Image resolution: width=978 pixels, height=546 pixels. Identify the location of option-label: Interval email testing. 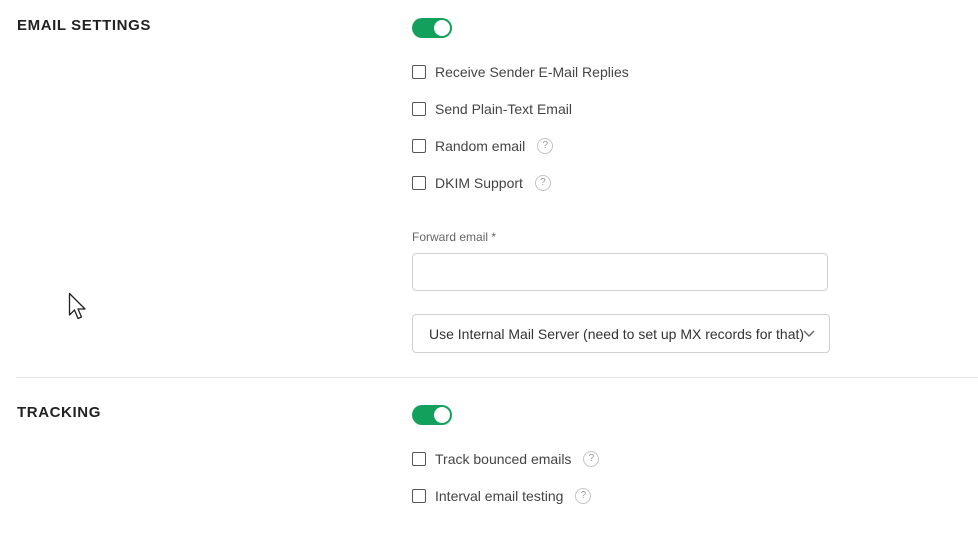
(499, 496).